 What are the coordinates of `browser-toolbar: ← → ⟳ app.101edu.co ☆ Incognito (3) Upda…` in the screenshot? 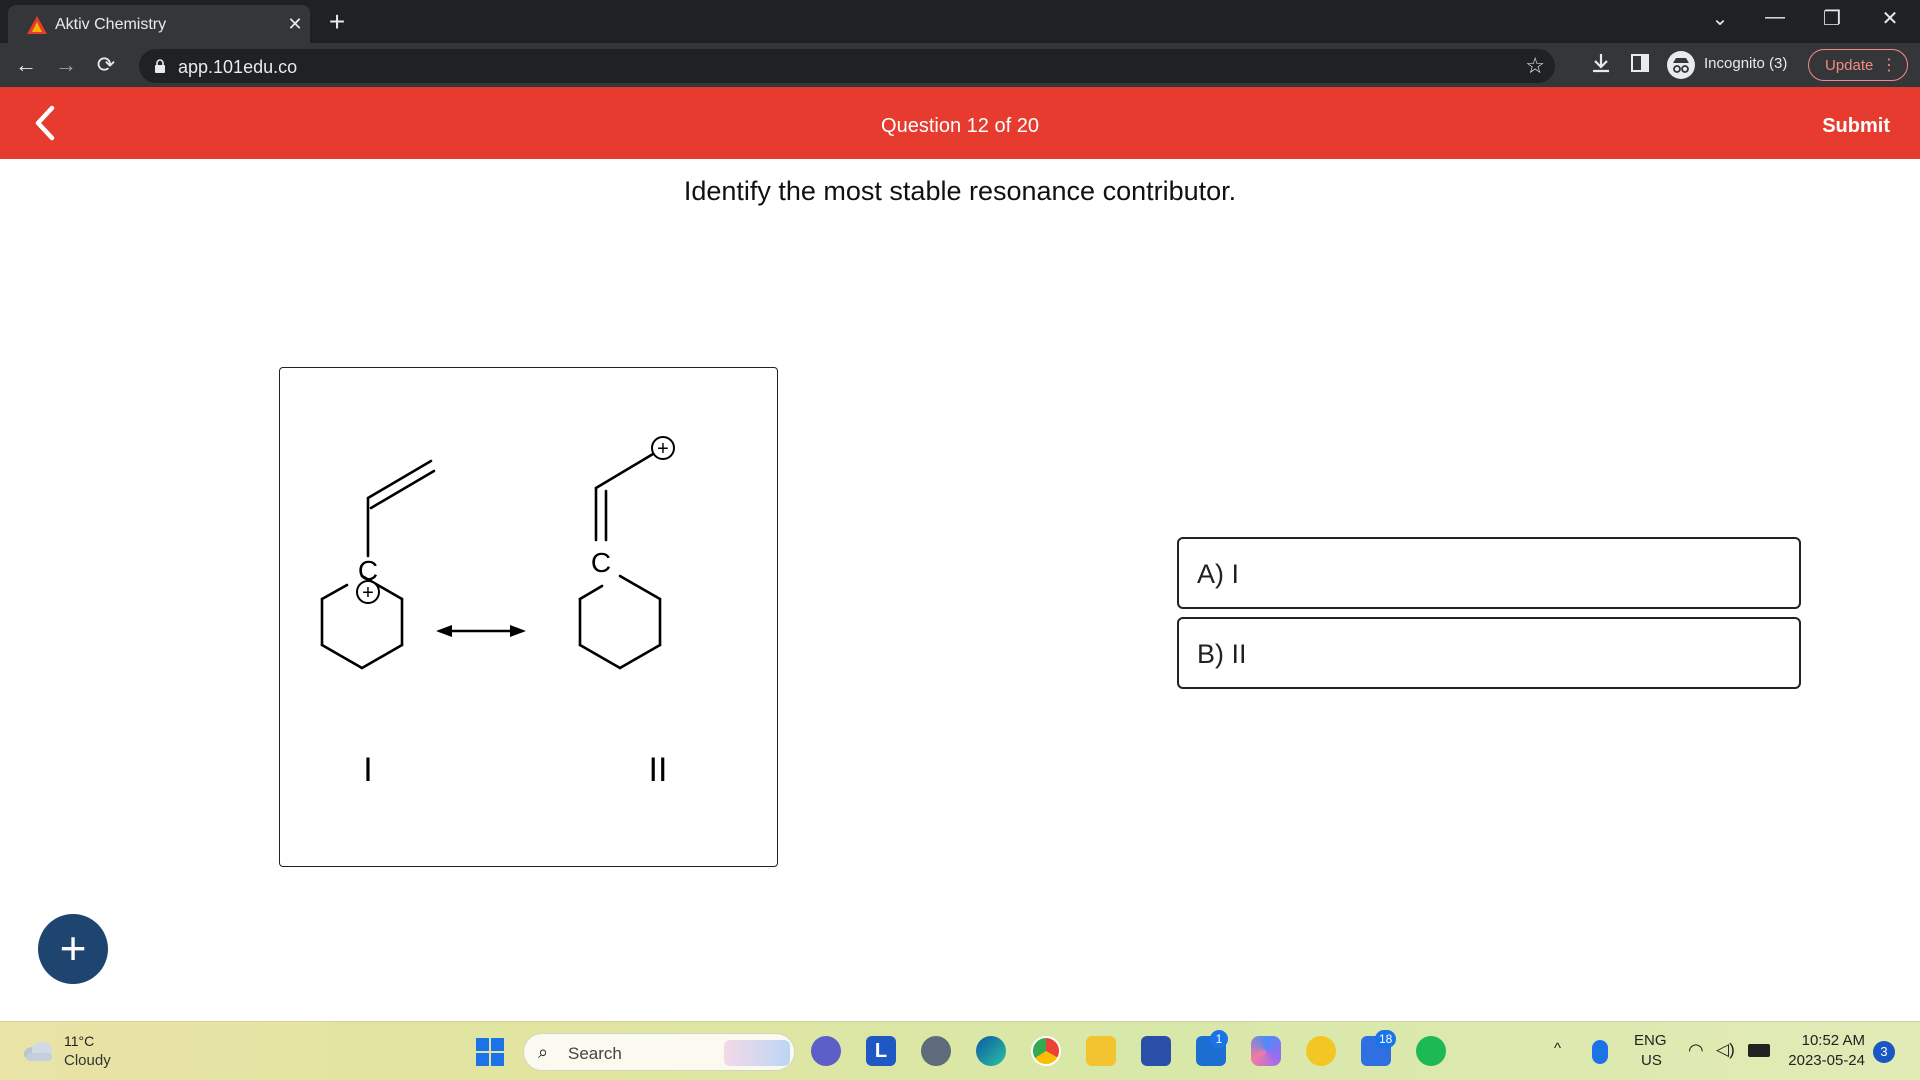 It's located at (960, 65).